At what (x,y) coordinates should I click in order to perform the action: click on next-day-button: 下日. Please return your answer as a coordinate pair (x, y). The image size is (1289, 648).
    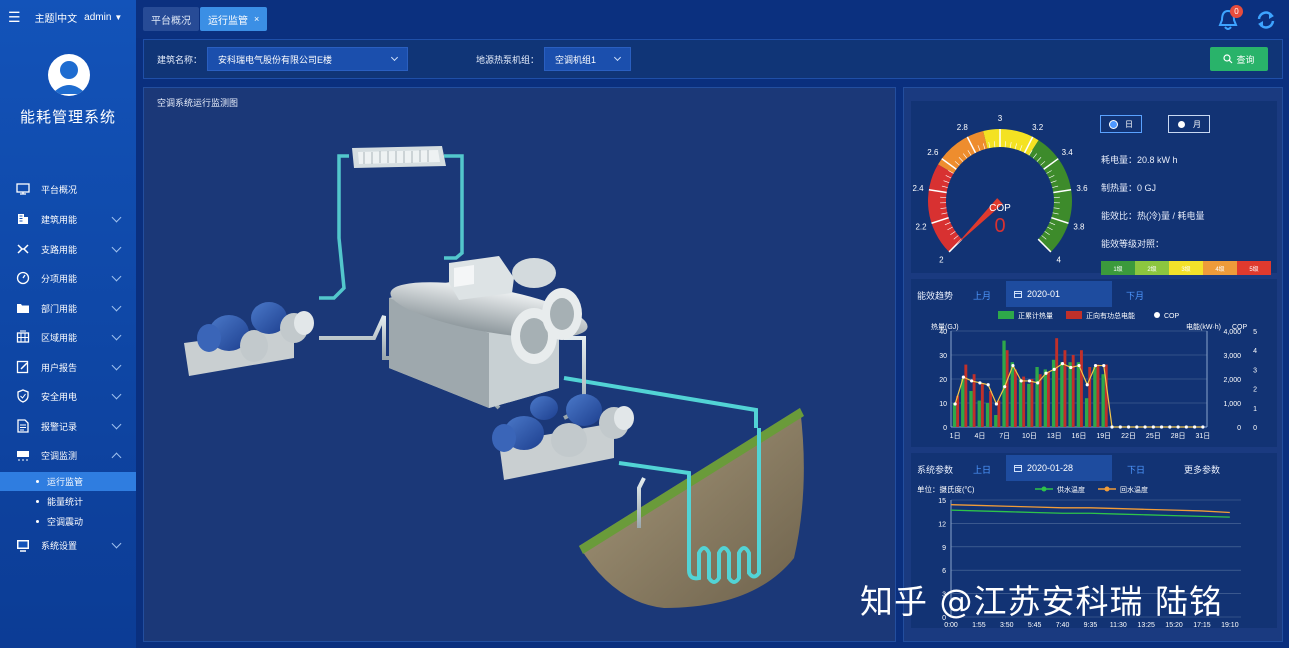
    Looking at the image, I should click on (1136, 469).